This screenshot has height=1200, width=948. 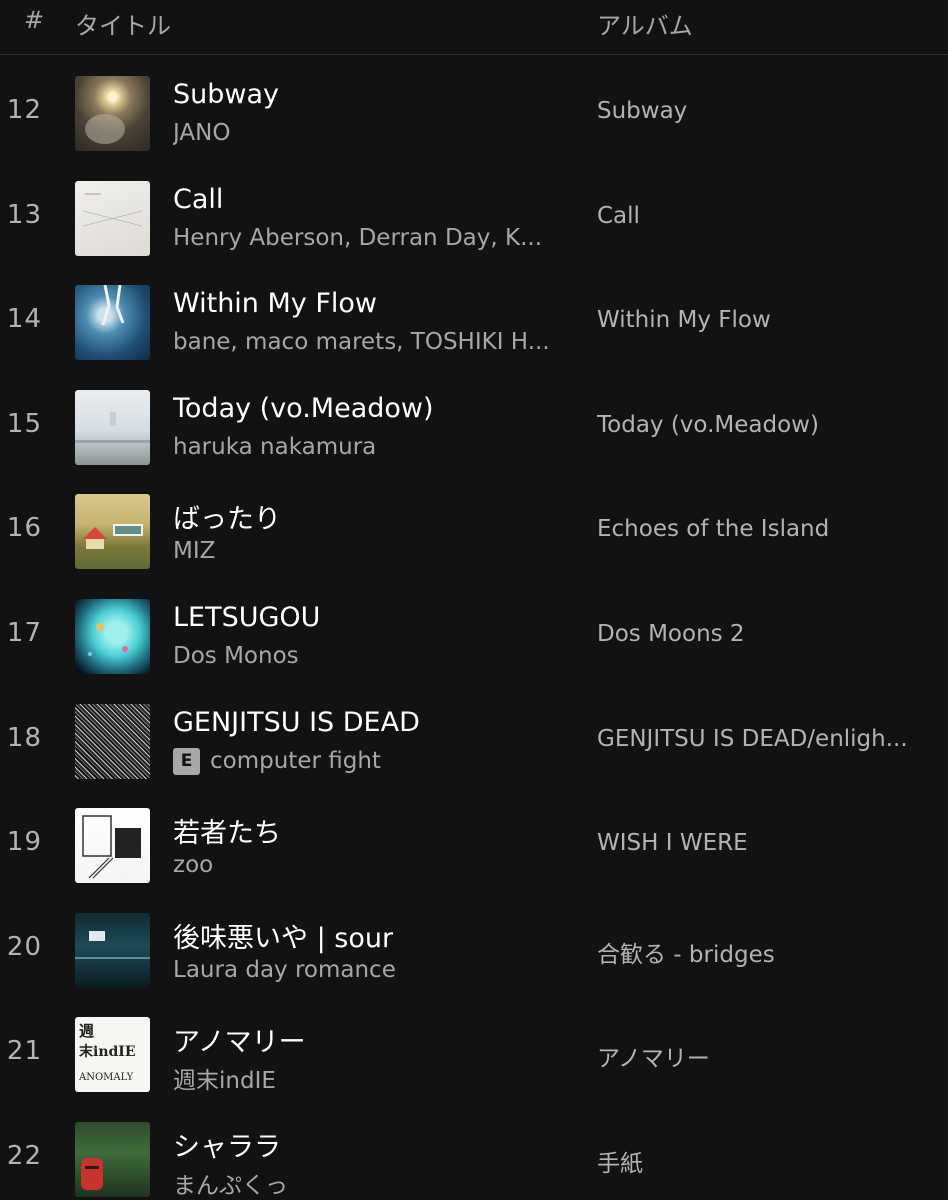 I want to click on artist-link: JANO, so click(x=201, y=133).